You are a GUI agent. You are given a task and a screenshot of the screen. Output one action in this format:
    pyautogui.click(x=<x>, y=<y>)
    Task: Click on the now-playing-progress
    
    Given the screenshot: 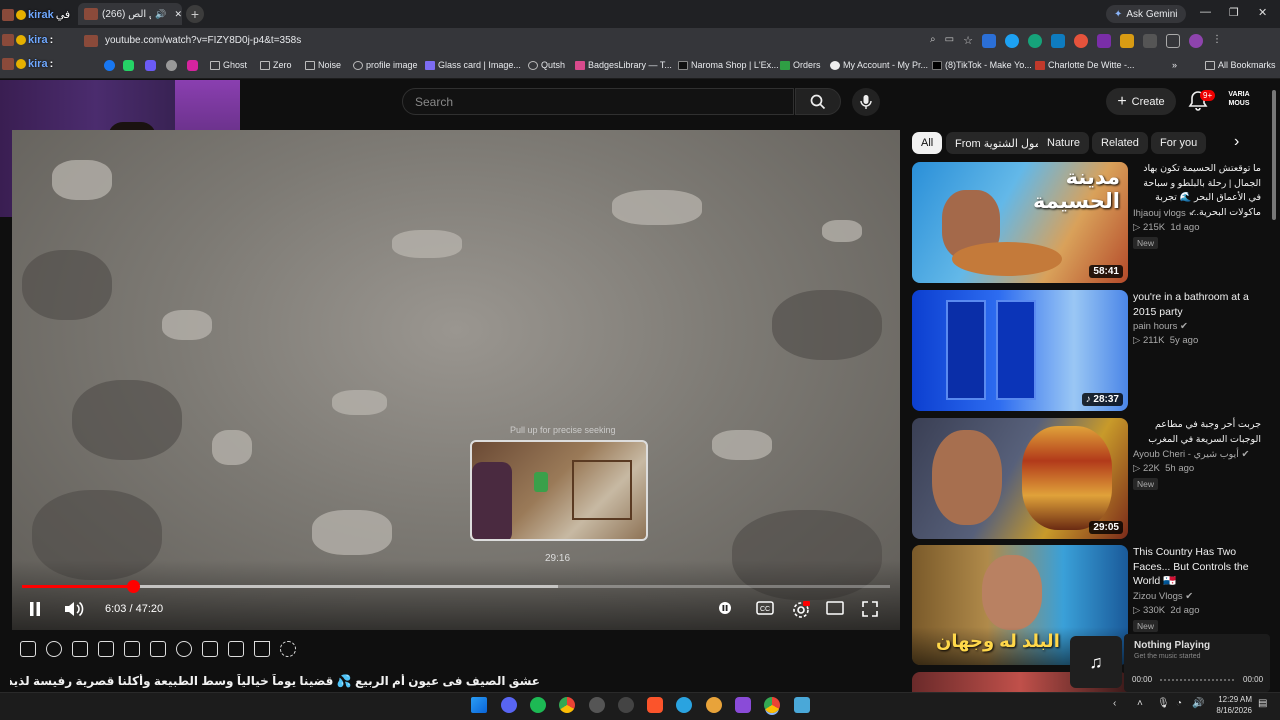 What is the action you would take?
    pyautogui.click(x=1198, y=680)
    